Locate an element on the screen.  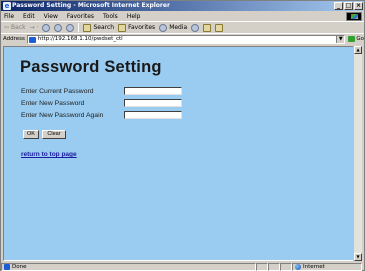
go-button: Go is located at coordinates (356, 39).